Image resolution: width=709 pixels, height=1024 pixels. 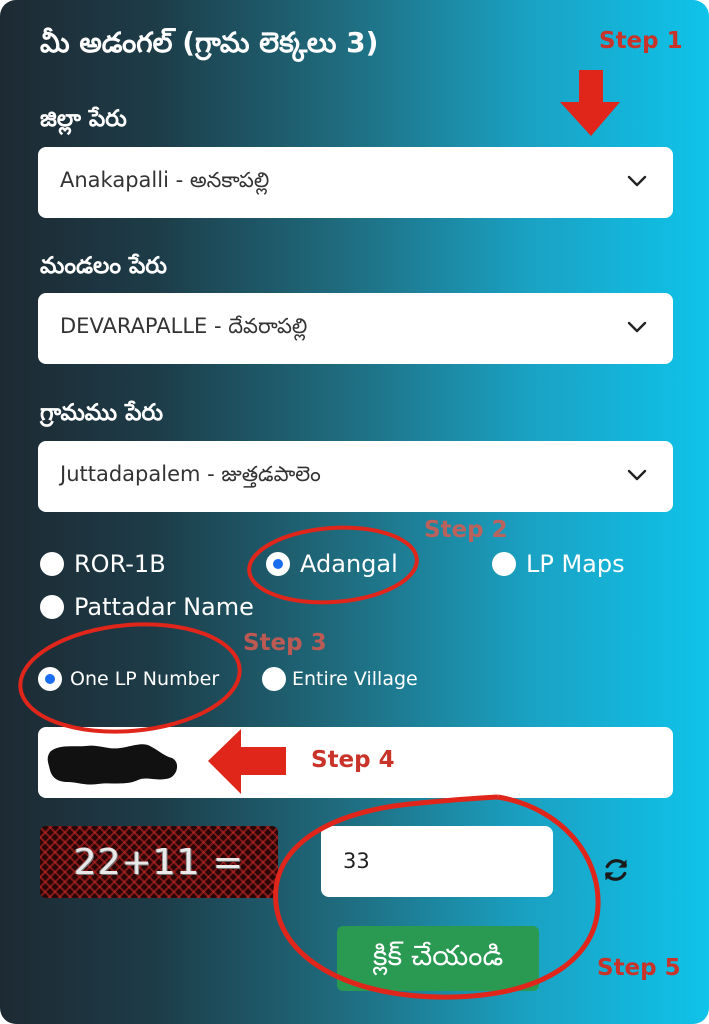 What do you see at coordinates (349, 564) in the screenshot?
I see `radio-label: Adangal` at bounding box center [349, 564].